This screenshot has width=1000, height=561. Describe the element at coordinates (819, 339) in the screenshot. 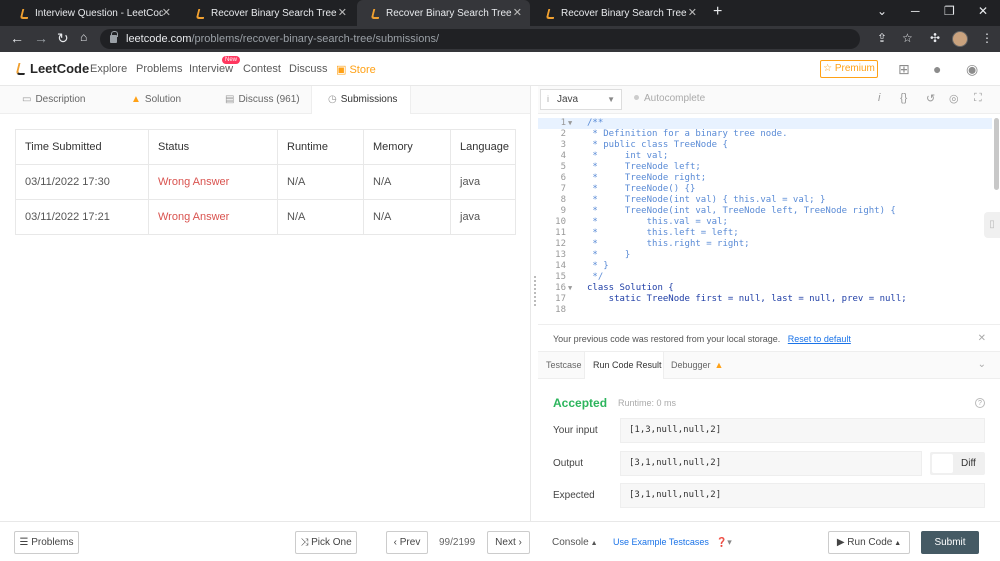

I see `reset-to-default-link: Reset to default` at that location.